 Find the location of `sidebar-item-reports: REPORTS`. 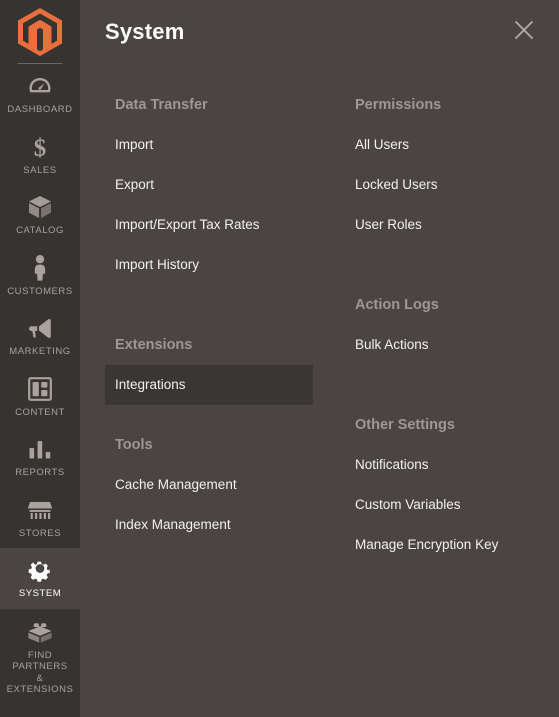

sidebar-item-reports: REPORTS is located at coordinates (40, 457).